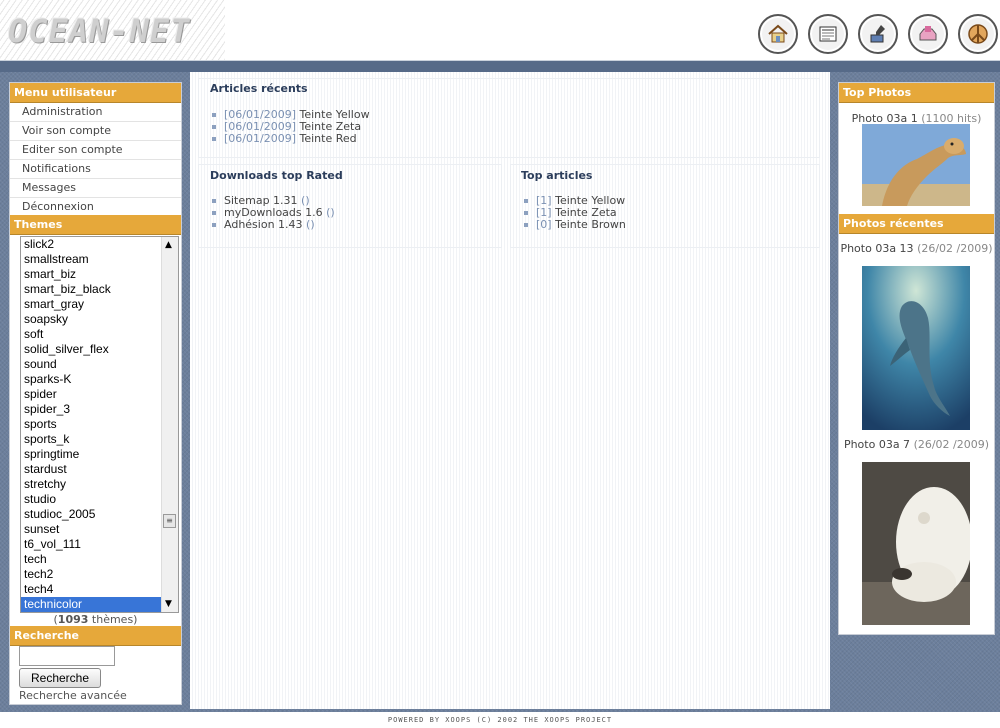 The width and height of the screenshot is (1000, 728). I want to click on menu-item-messages: Messages, so click(95, 188).